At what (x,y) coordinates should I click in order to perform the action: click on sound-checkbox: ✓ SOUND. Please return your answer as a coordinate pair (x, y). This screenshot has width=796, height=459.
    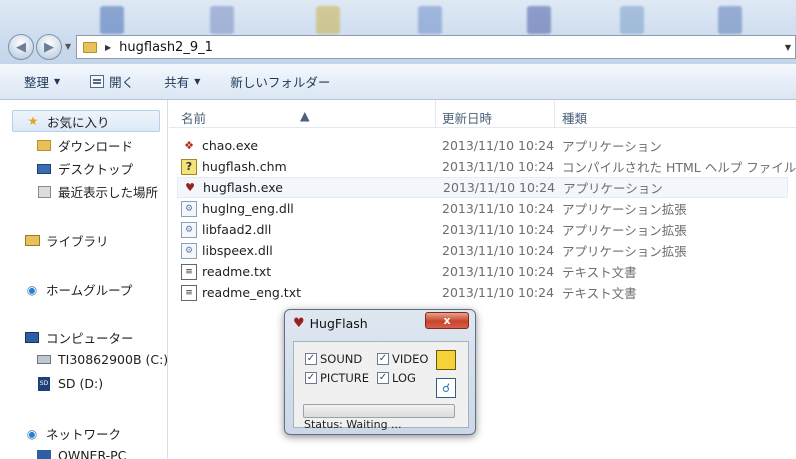
    Looking at the image, I should click on (333, 359).